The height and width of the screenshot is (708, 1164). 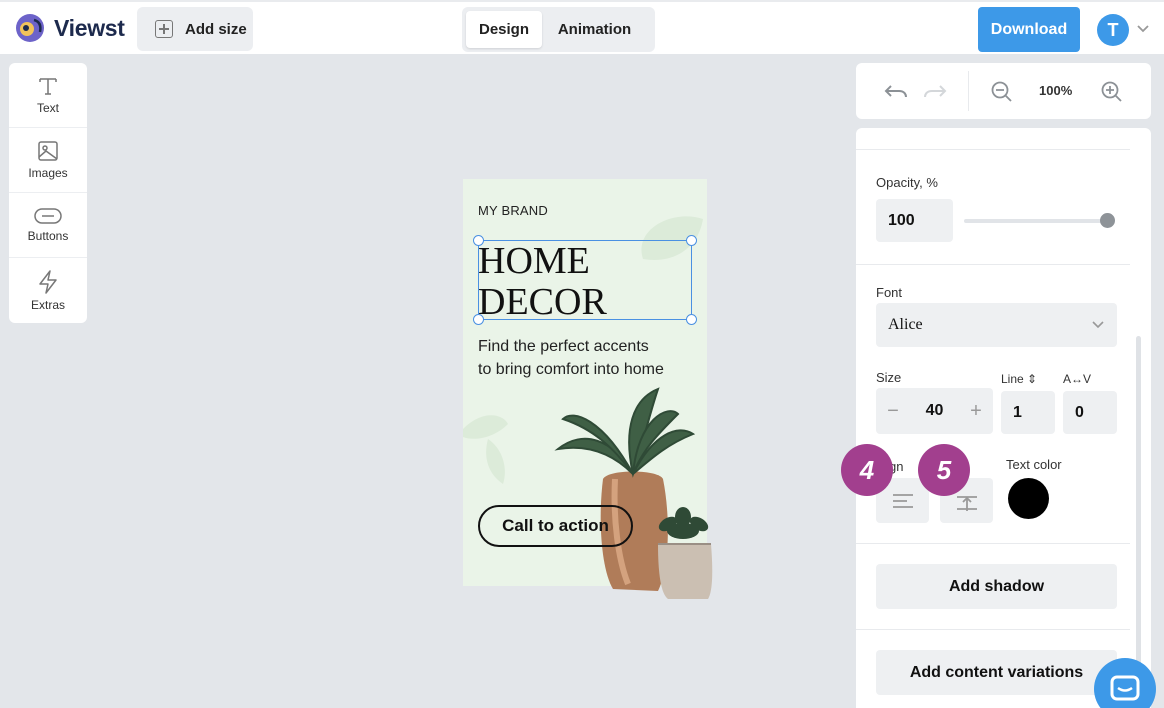 I want to click on line-height-label: Line ⇕, so click(x=1019, y=379).